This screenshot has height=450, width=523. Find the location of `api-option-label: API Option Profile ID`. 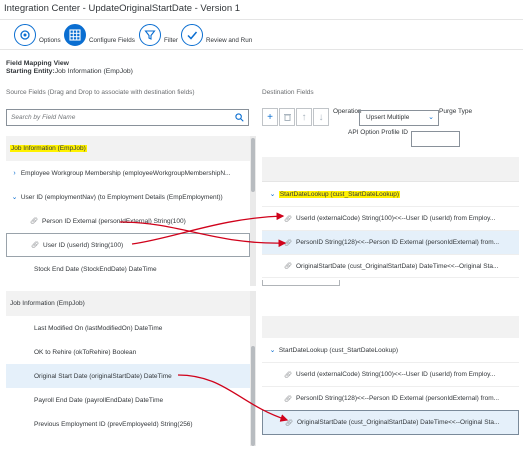

api-option-label: API Option Profile ID is located at coordinates (378, 132).